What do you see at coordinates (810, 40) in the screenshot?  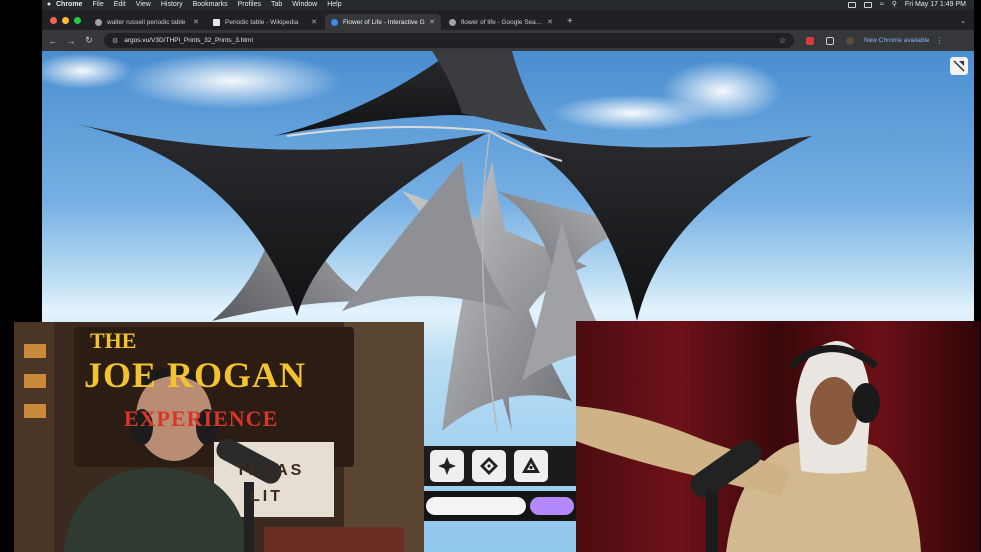 I see `extension-icon` at bounding box center [810, 40].